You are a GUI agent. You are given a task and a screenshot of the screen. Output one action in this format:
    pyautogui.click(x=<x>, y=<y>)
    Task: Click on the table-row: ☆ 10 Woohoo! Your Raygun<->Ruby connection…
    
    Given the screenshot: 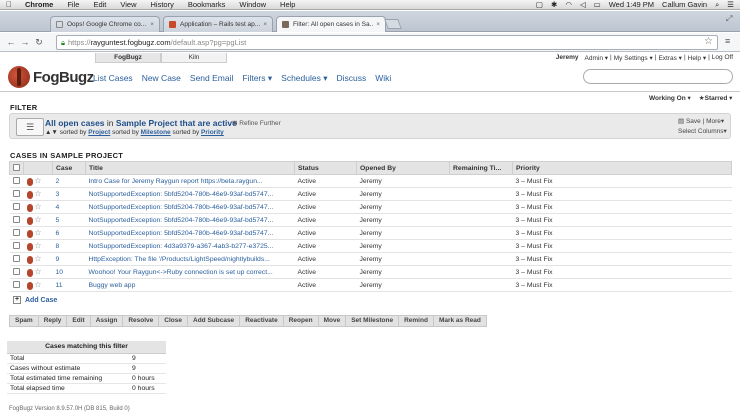 What is the action you would take?
    pyautogui.click(x=370, y=272)
    